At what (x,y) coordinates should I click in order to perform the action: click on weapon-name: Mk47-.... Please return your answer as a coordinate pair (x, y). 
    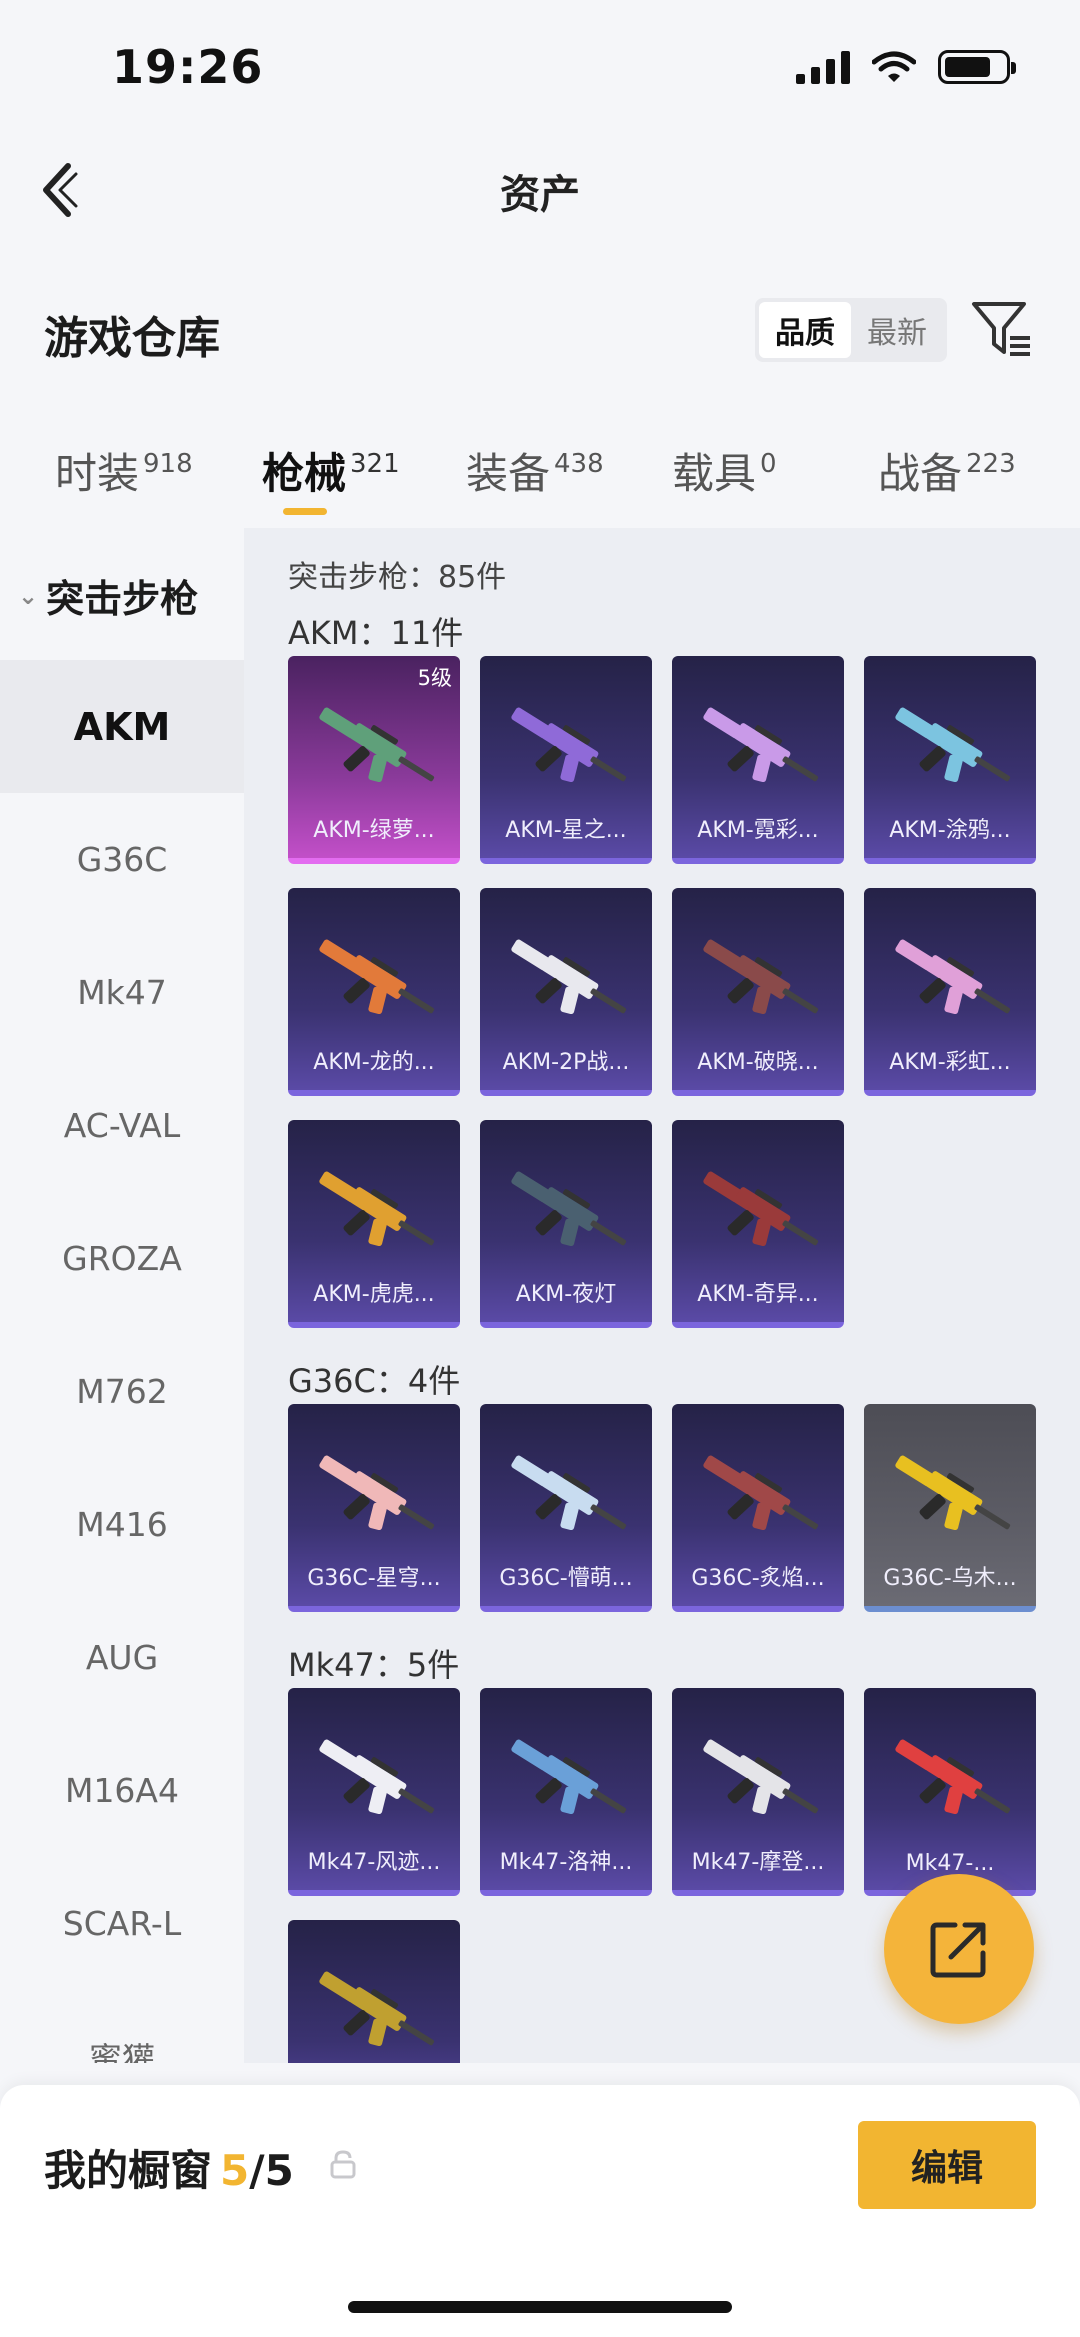
    Looking at the image, I should click on (950, 1863).